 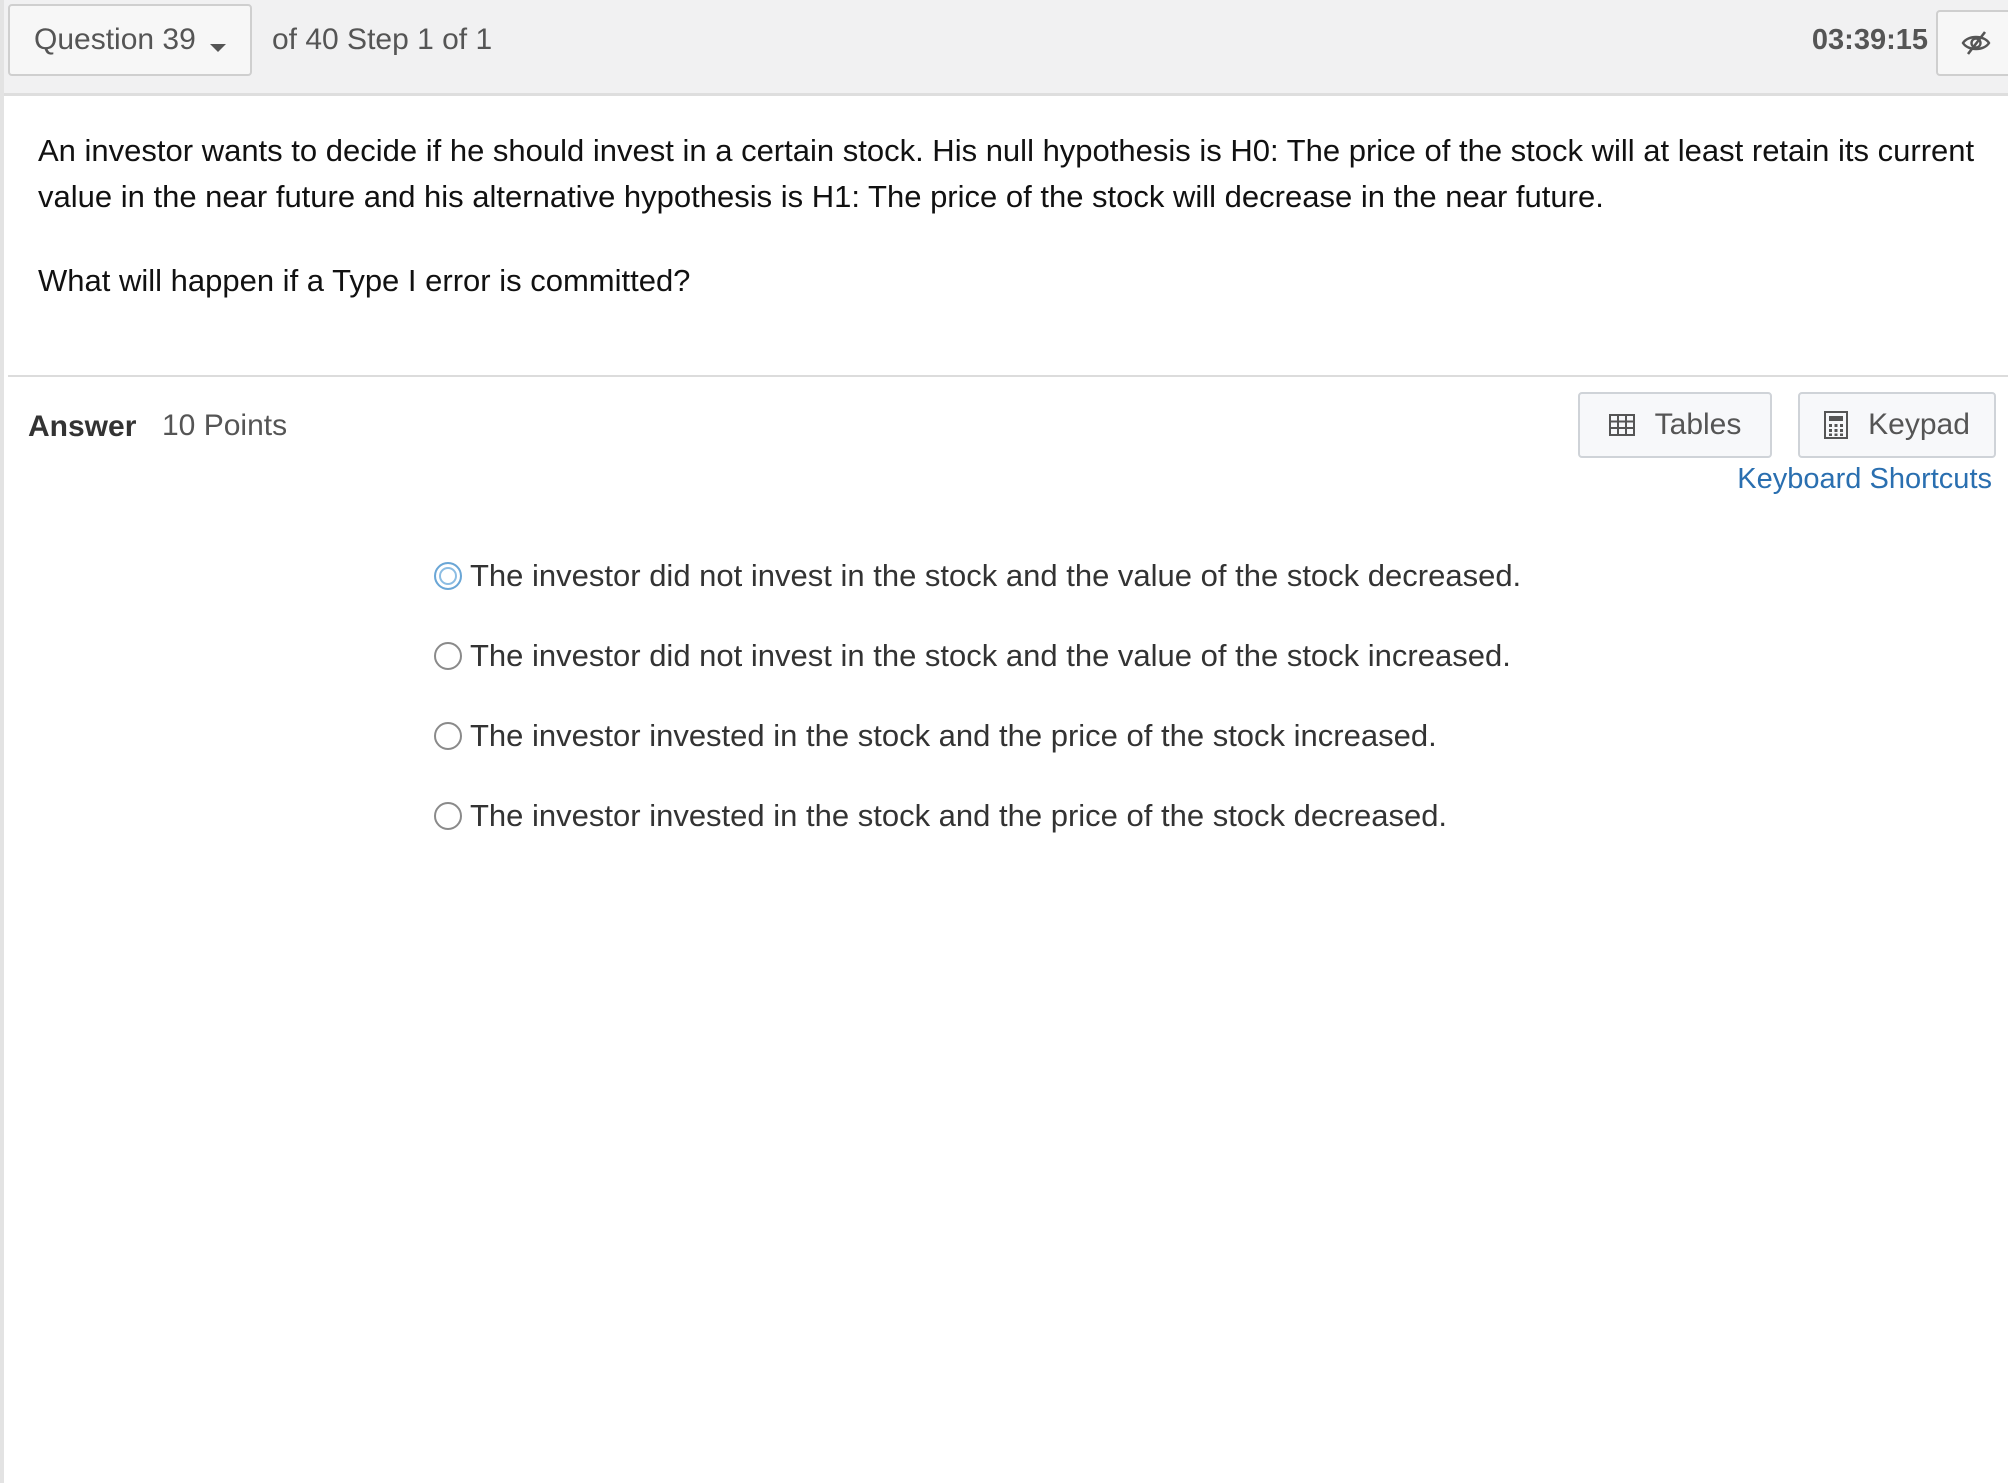 I want to click on keyboard-shortcuts-link: Keyboard Shortcuts, so click(x=1864, y=479).